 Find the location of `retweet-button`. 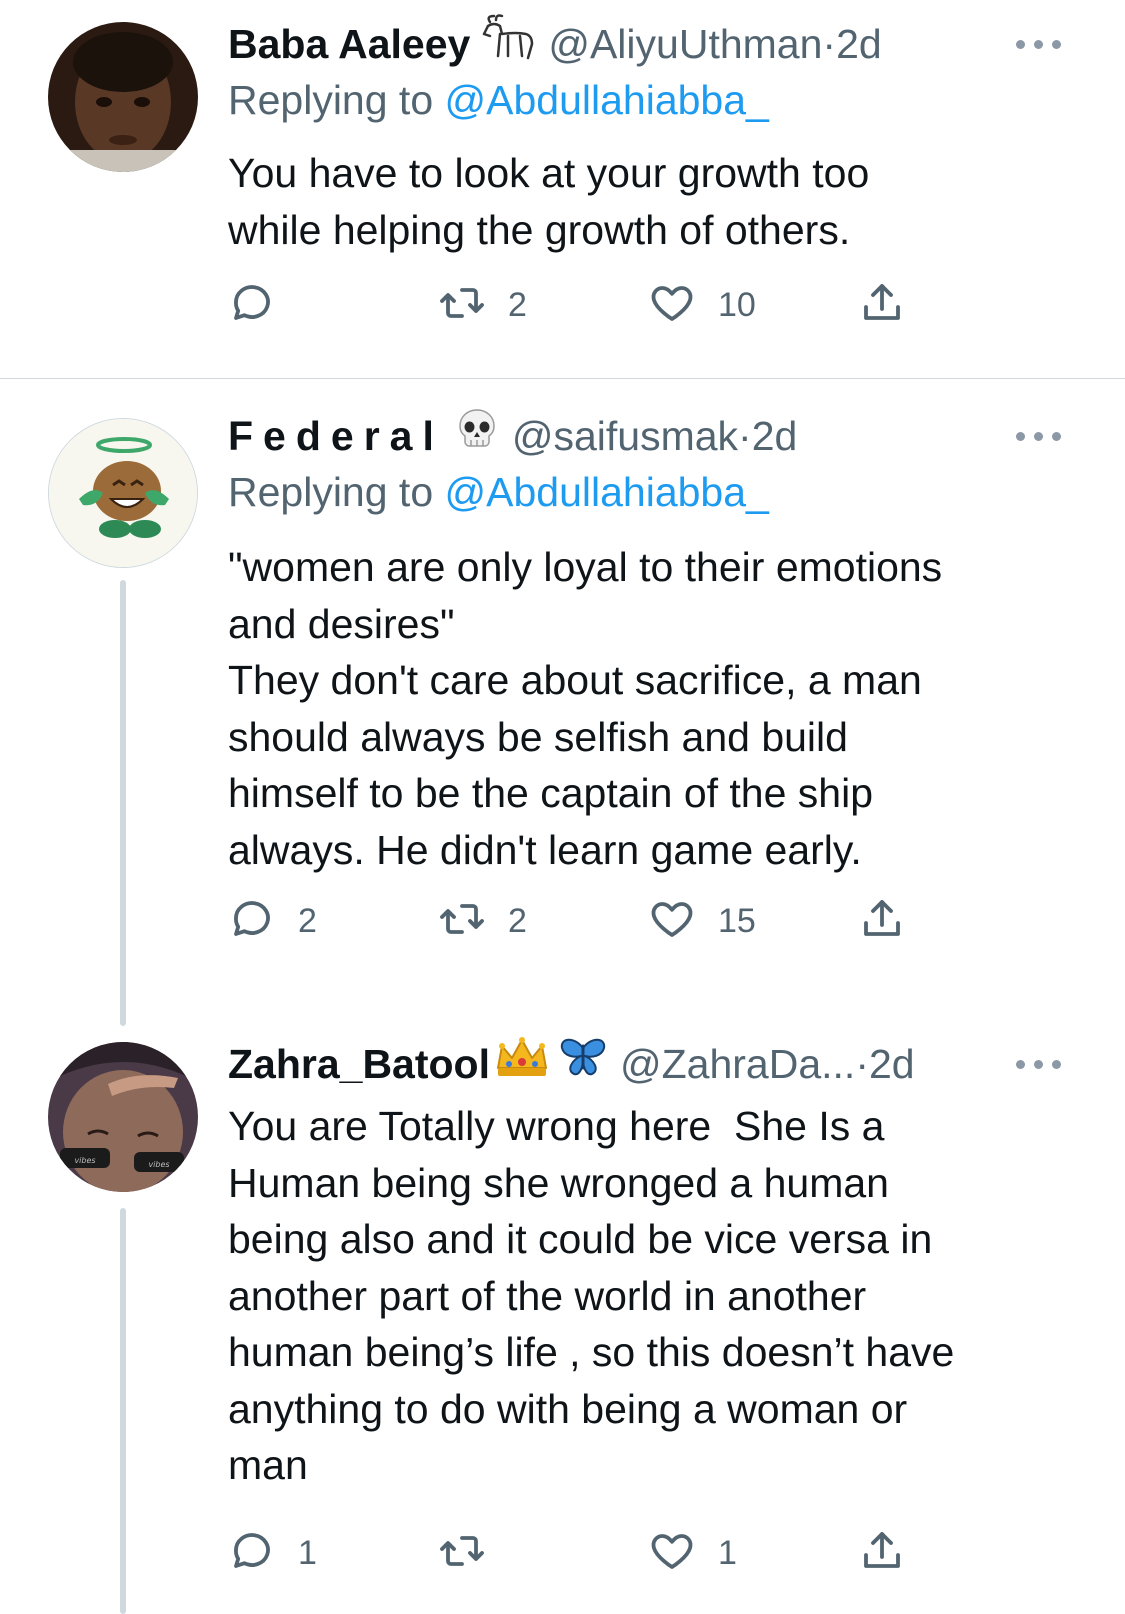

retweet-button is located at coordinates (473, 1553).